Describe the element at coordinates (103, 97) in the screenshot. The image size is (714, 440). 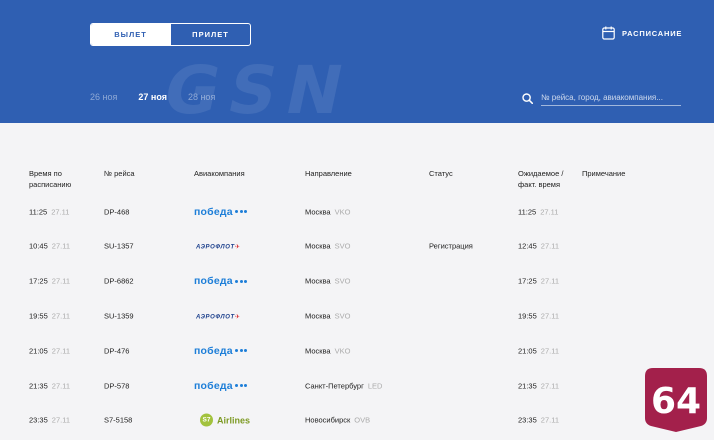
I see `date-yesterday: 26 ноя` at that location.